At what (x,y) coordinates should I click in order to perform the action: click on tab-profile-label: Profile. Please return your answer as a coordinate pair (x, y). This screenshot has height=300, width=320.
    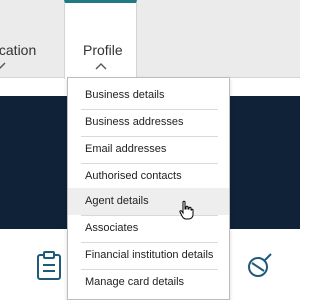
    Looking at the image, I should click on (103, 50).